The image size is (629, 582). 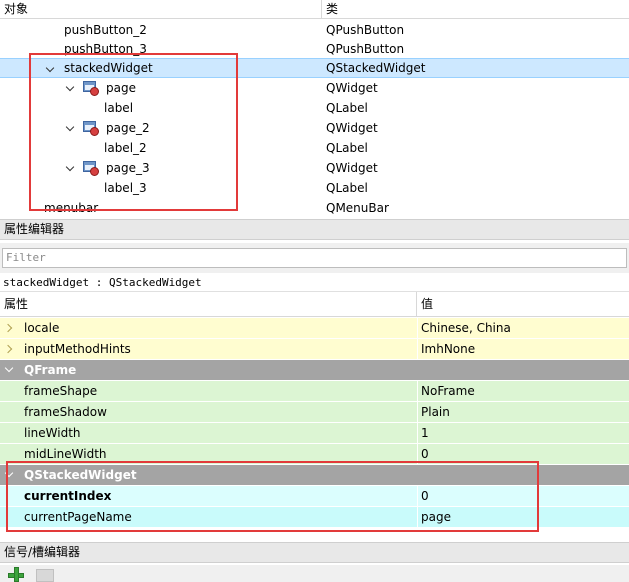 I want to click on group-name: QFrame, so click(x=50, y=370).